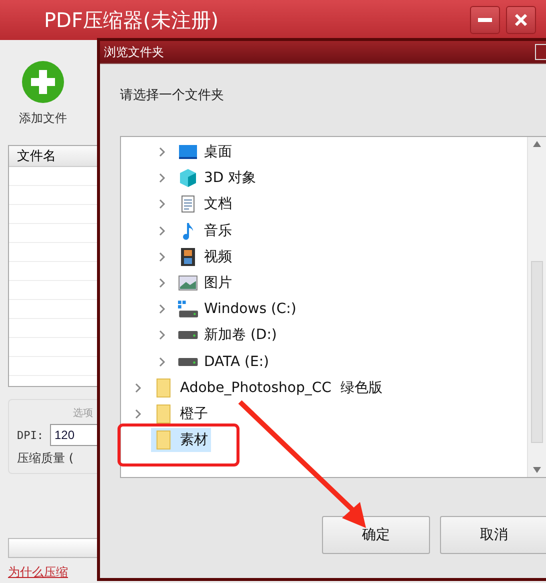 This screenshot has width=546, height=583. Describe the element at coordinates (536, 307) in the screenshot. I see `scrollbar` at that location.